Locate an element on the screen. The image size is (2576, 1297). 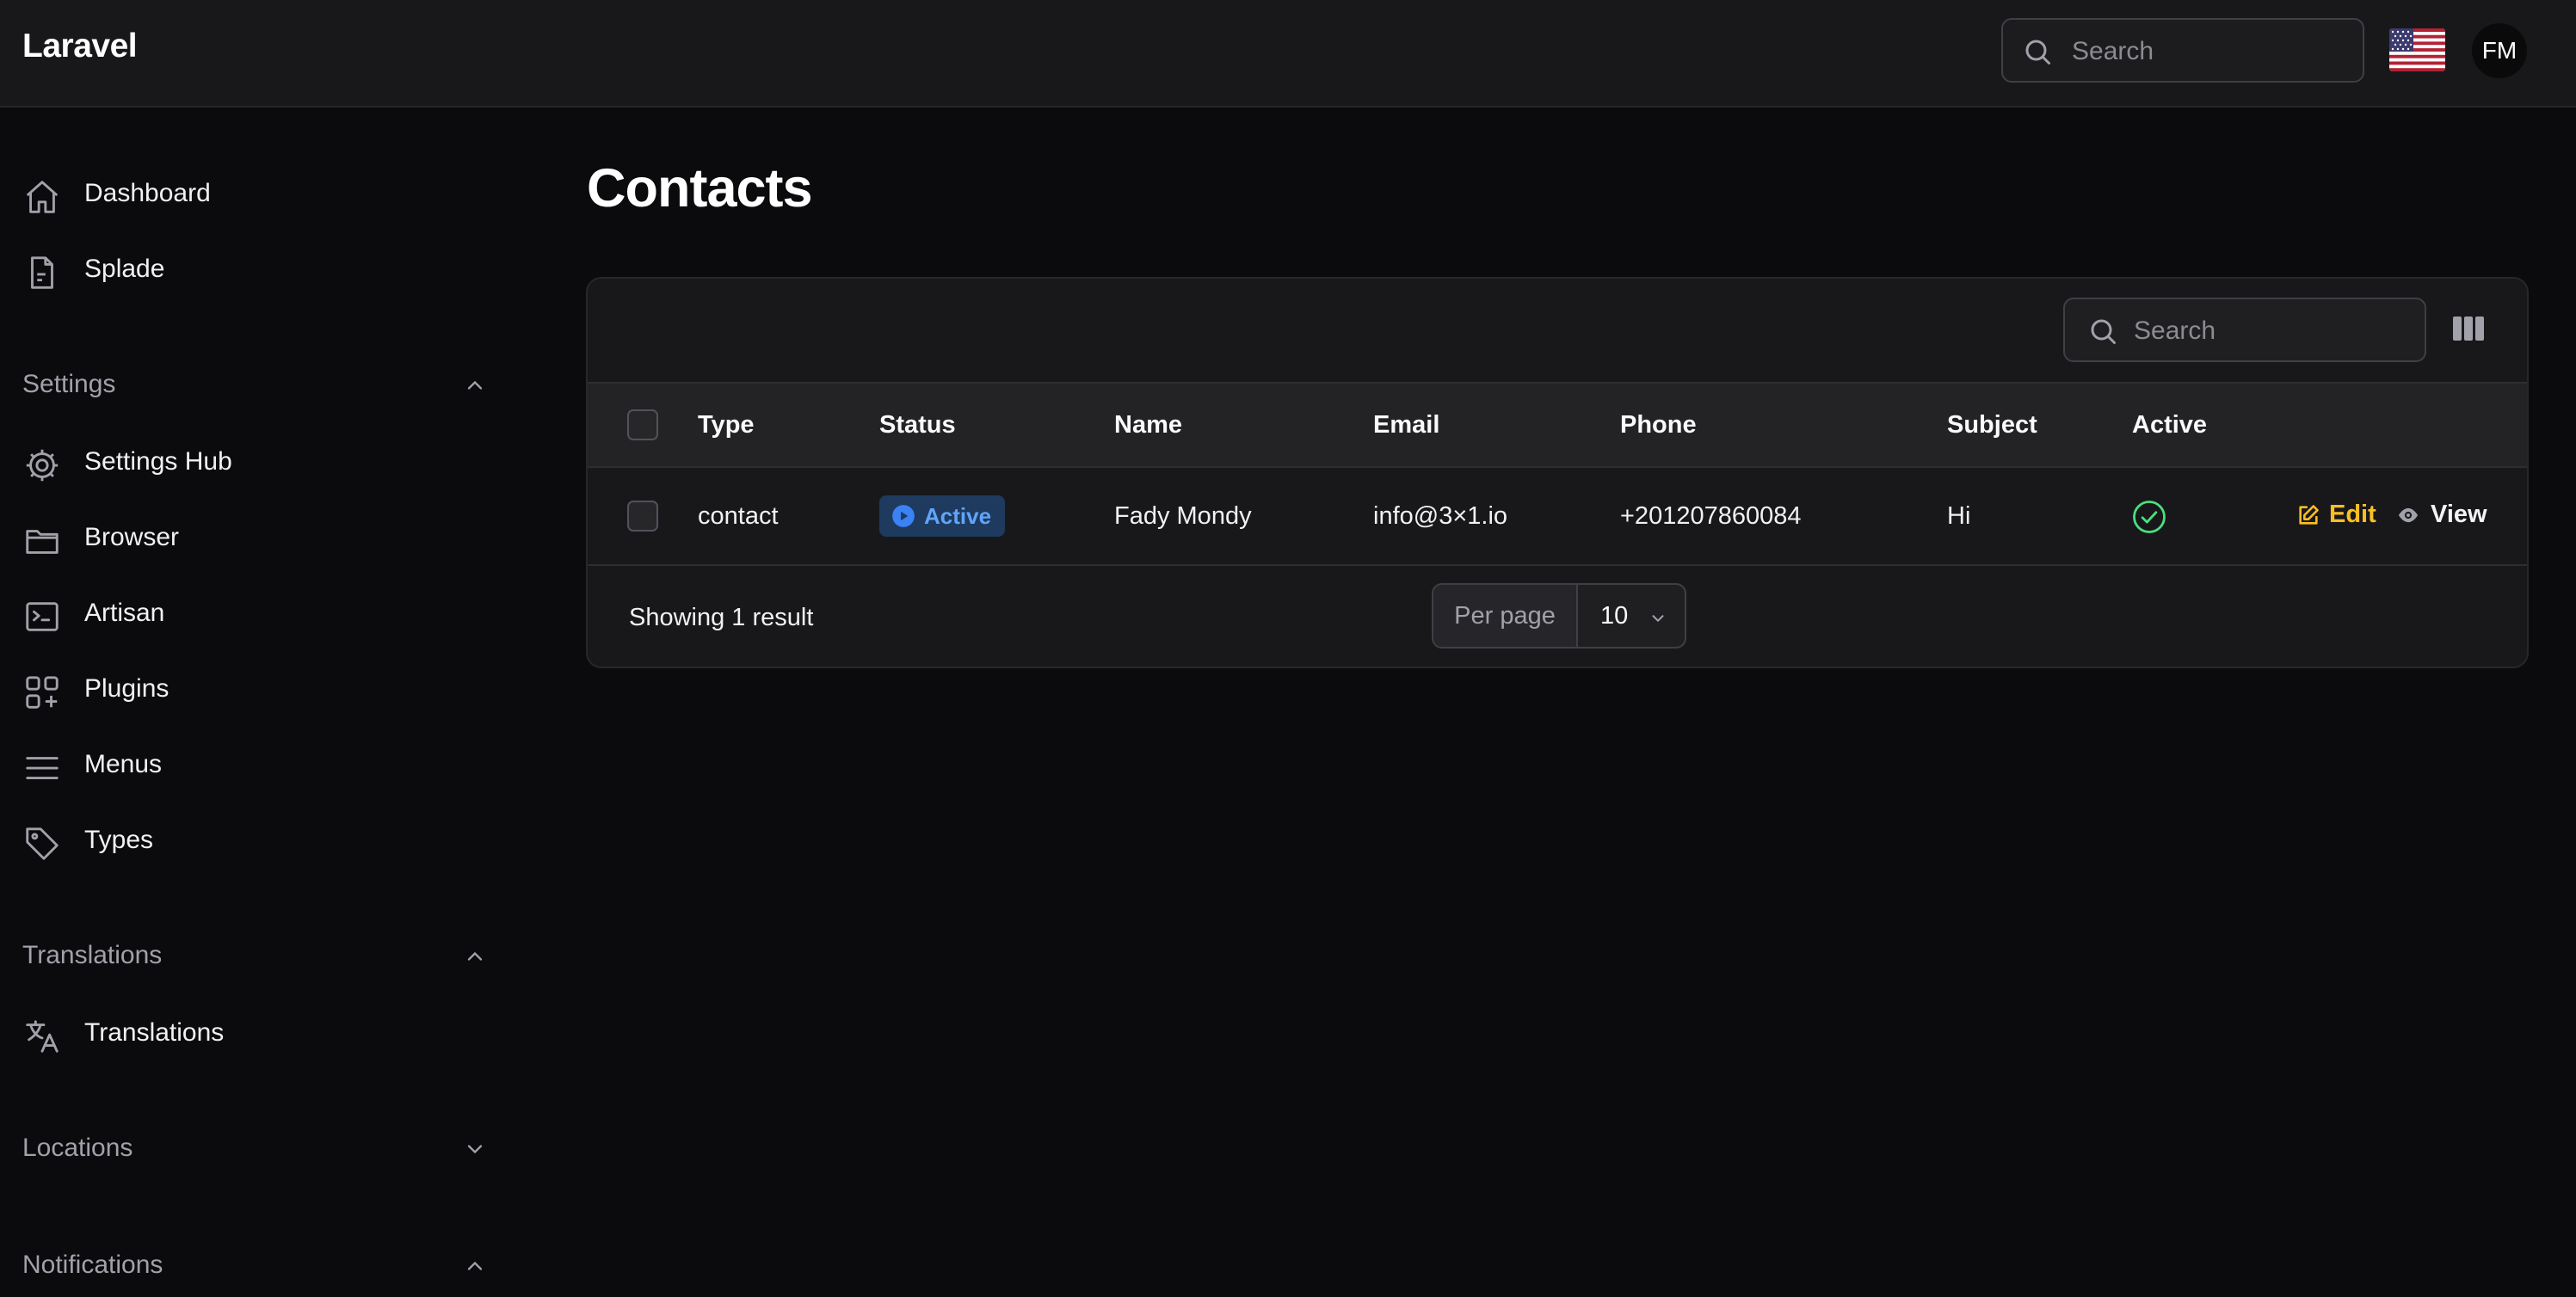
results-summary: Showing 1 result is located at coordinates (721, 618).